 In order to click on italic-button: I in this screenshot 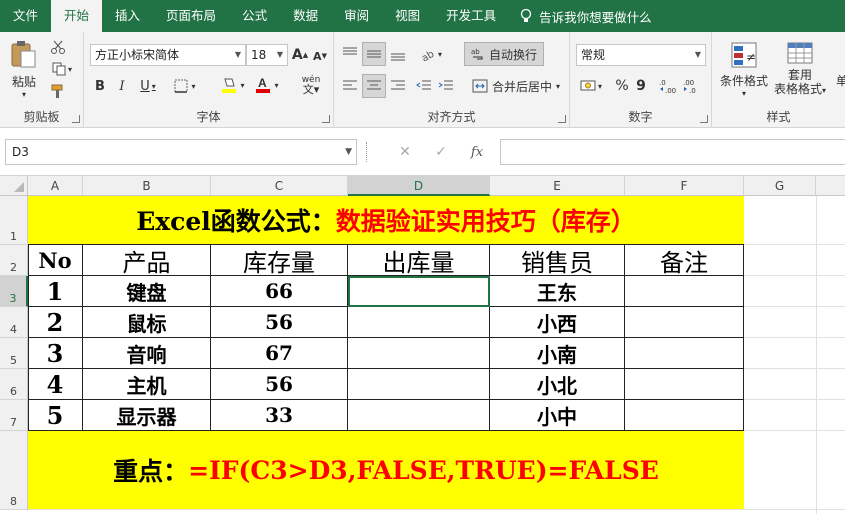, I will do `click(122, 86)`.